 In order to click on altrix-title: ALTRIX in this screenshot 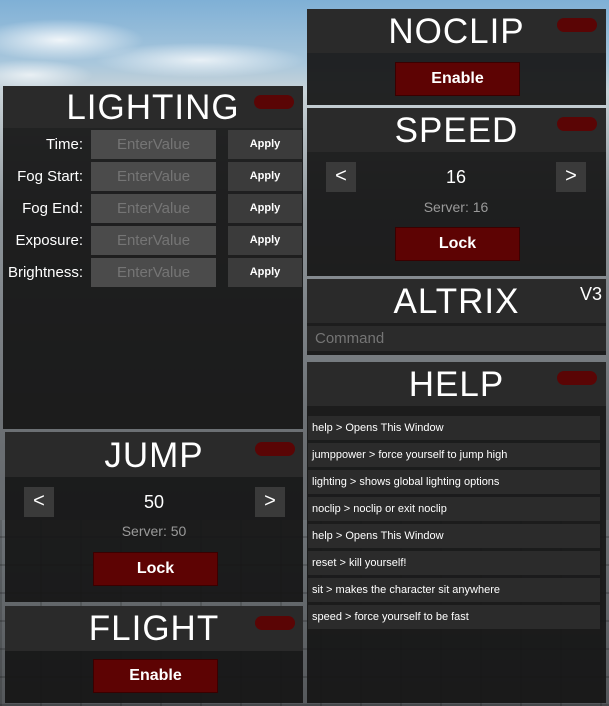, I will do `click(456, 301)`.